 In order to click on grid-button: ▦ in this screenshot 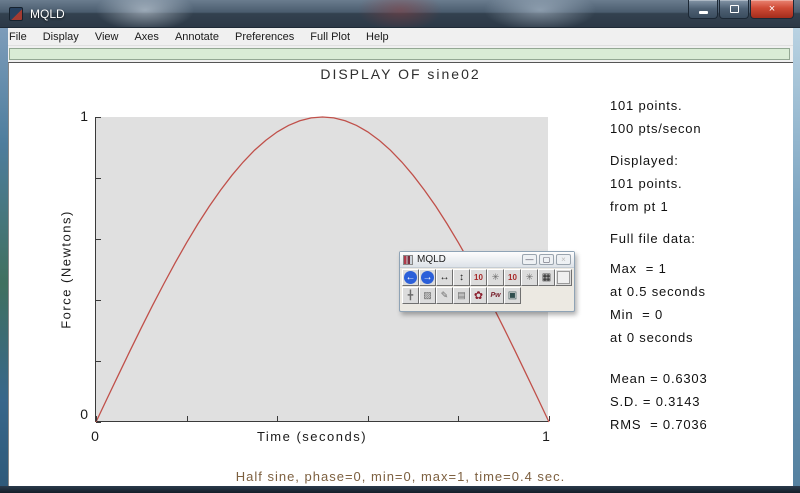, I will do `click(546, 277)`.